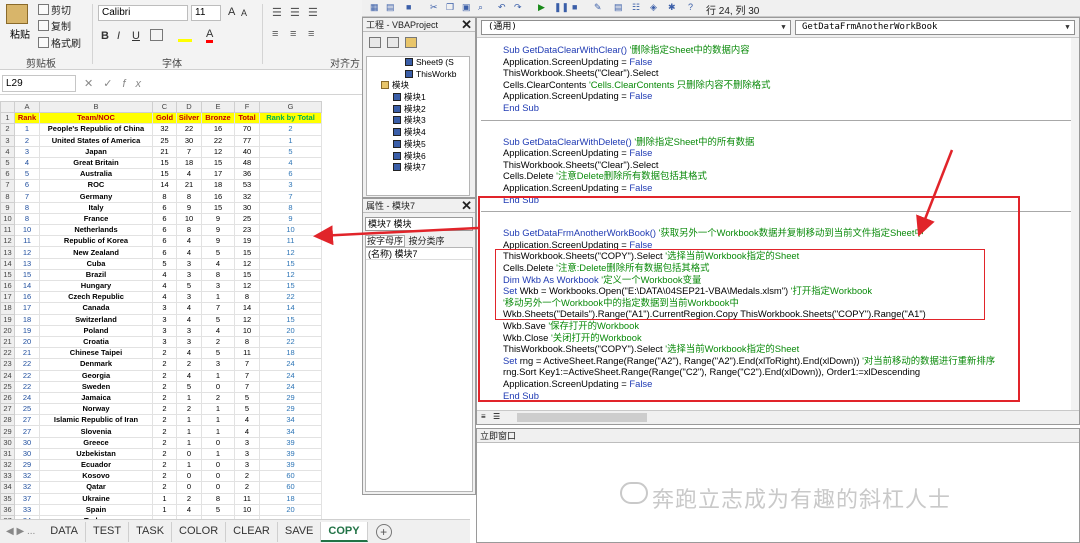  Describe the element at coordinates (96, 185) in the screenshot. I see `data-cell: ROC` at that location.